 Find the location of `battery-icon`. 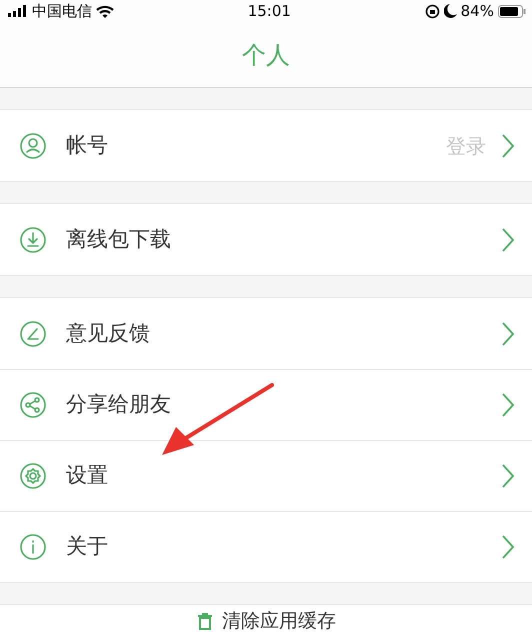

battery-icon is located at coordinates (512, 11).